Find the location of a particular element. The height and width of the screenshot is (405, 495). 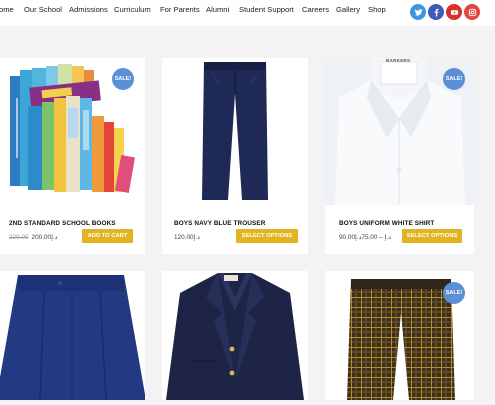

sale-price: 200.00 is located at coordinates (41, 237).